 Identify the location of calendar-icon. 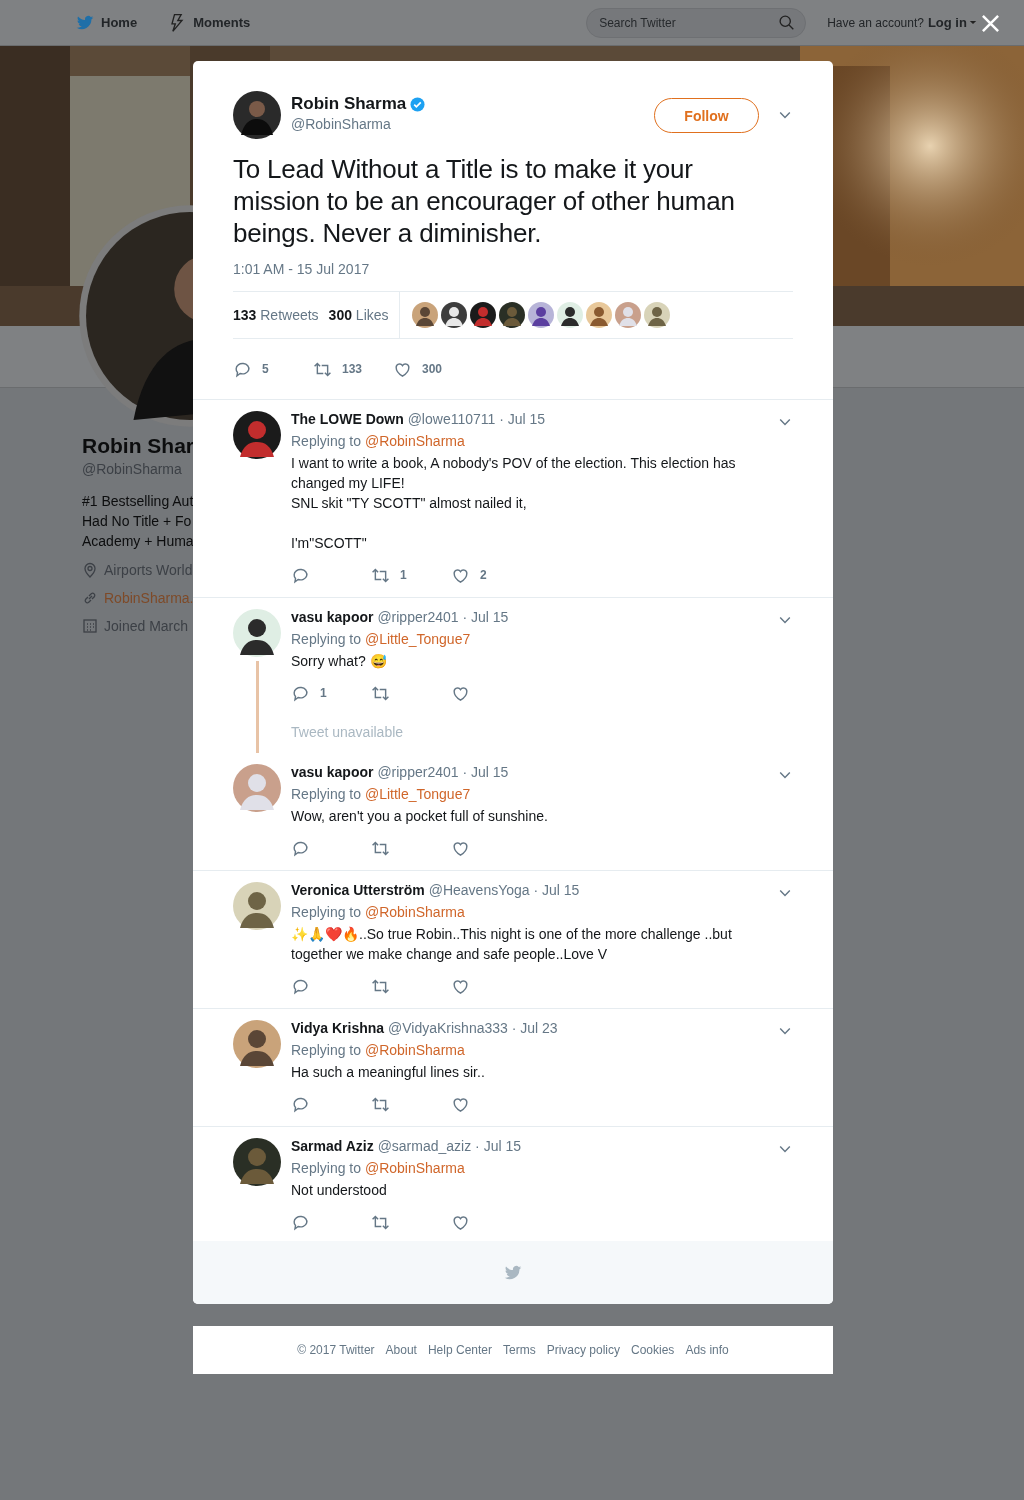
(90, 626).